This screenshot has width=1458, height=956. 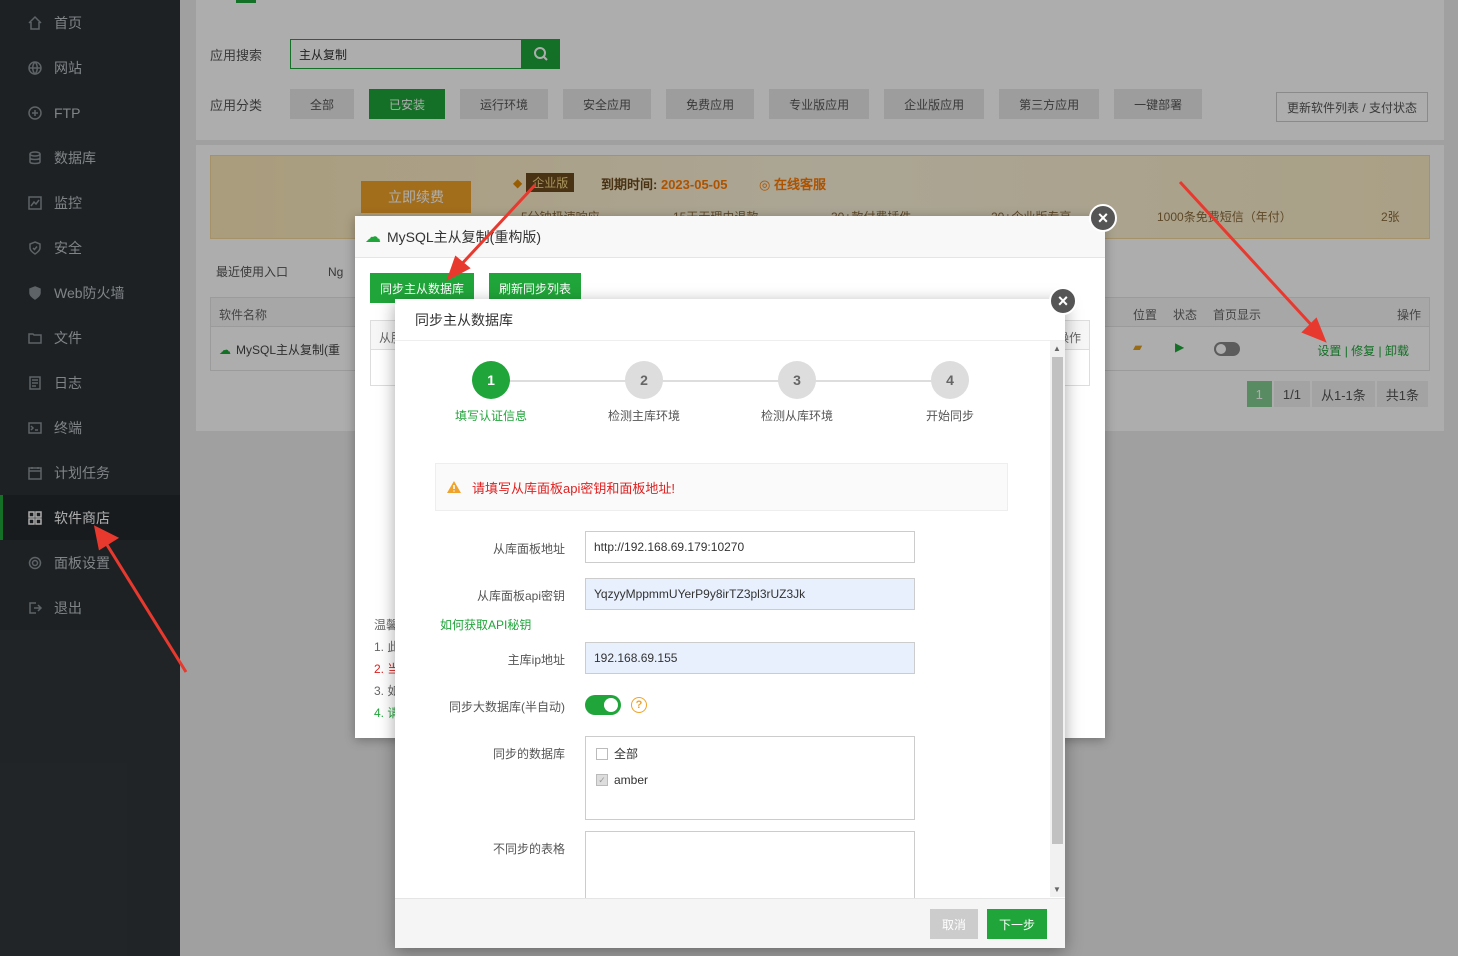 I want to click on checkbox, so click(x=602, y=753).